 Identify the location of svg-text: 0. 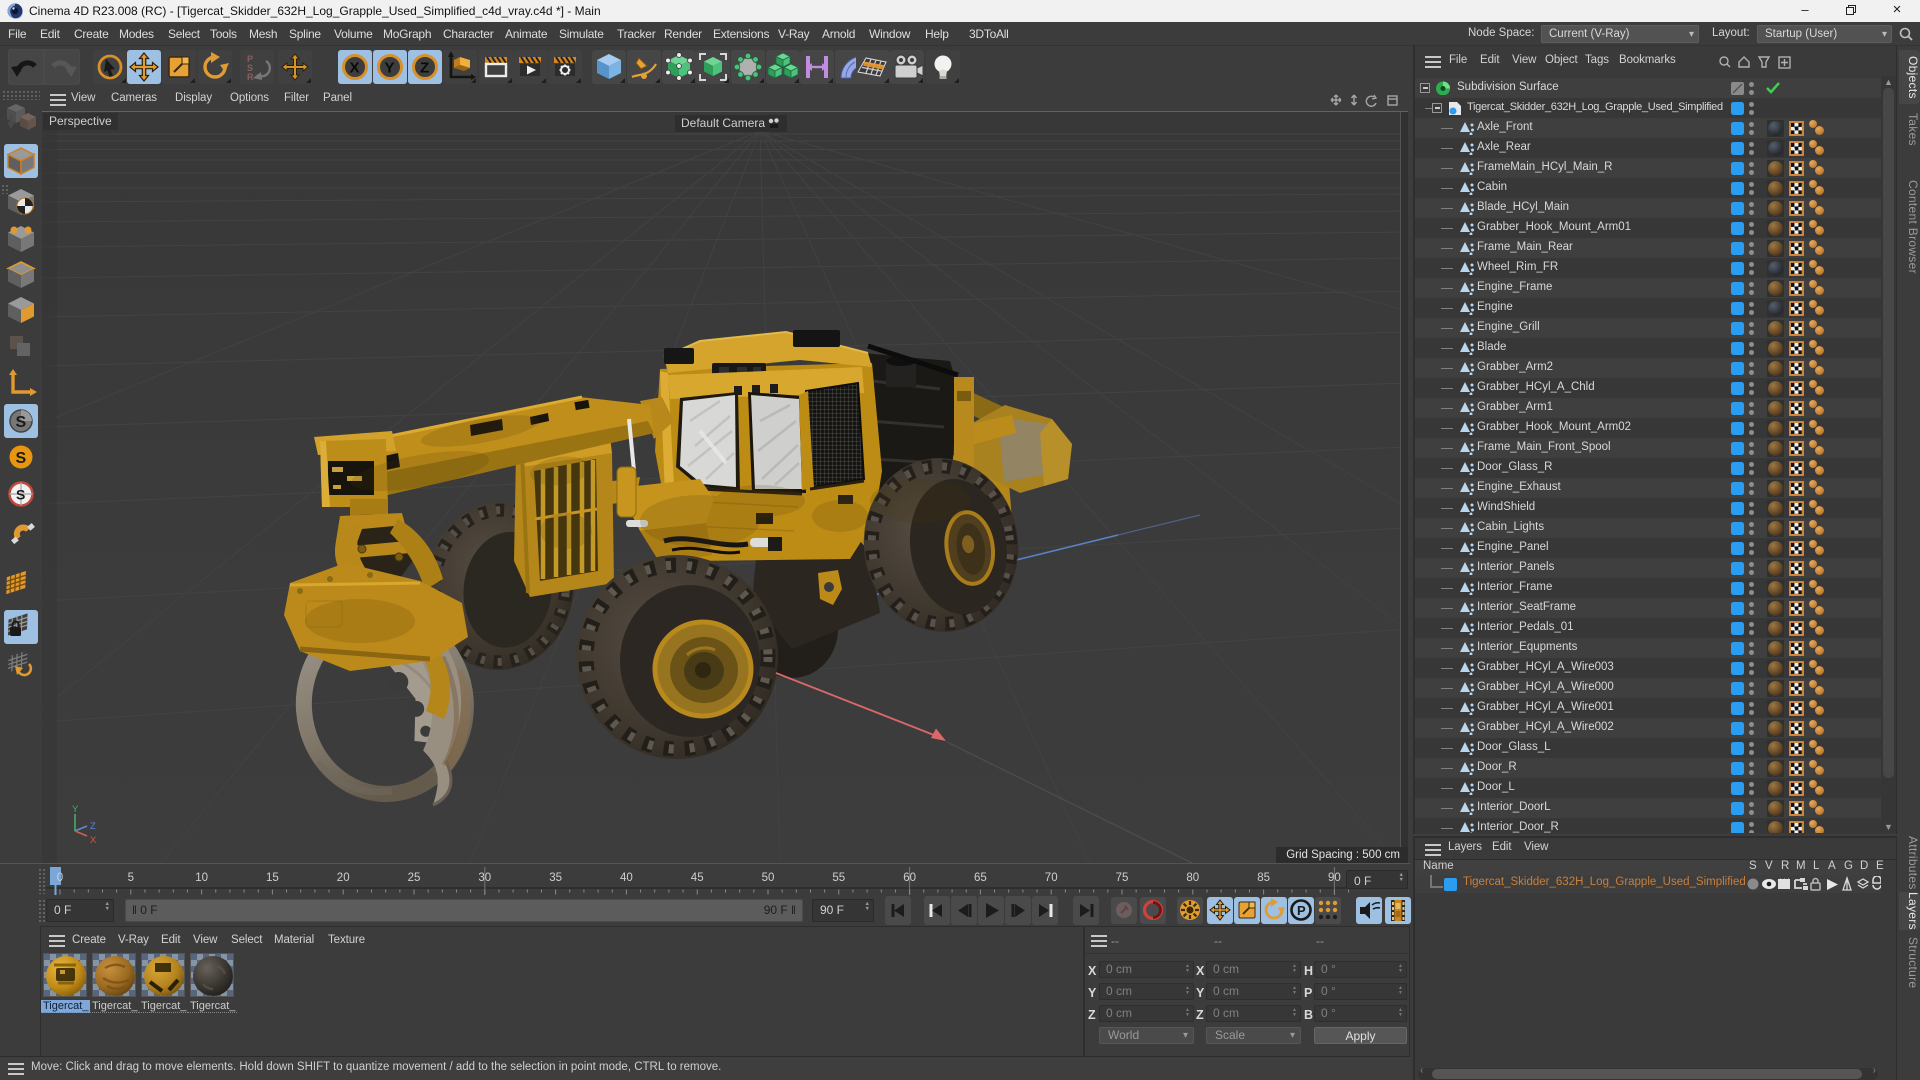
(60, 878).